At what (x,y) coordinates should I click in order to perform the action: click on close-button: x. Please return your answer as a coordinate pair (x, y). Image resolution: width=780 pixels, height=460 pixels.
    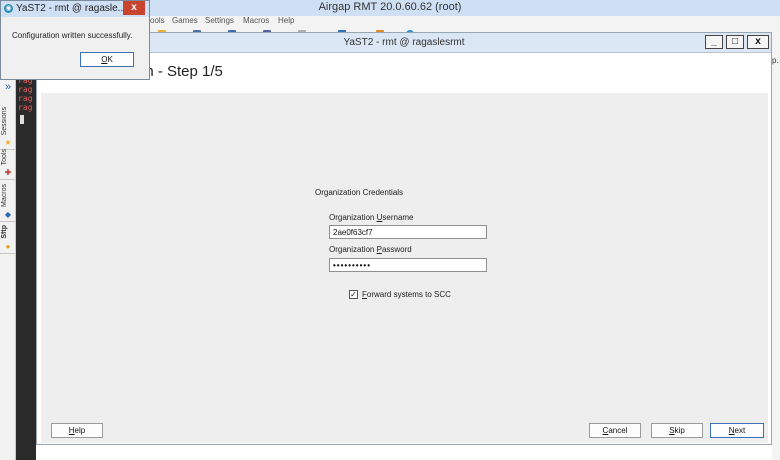
    Looking at the image, I should click on (758, 42).